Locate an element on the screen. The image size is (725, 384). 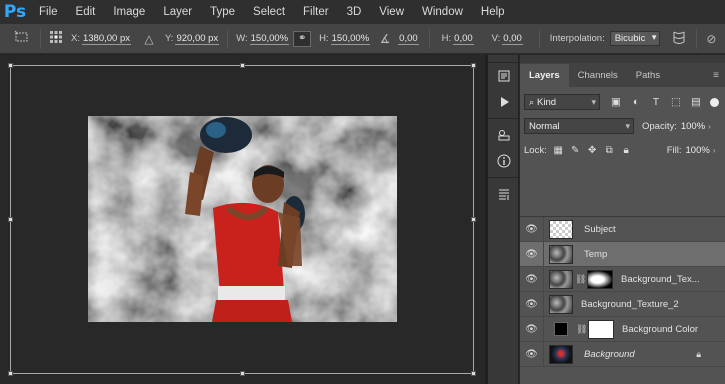
menu-filter: Filter is located at coordinates (316, 12).